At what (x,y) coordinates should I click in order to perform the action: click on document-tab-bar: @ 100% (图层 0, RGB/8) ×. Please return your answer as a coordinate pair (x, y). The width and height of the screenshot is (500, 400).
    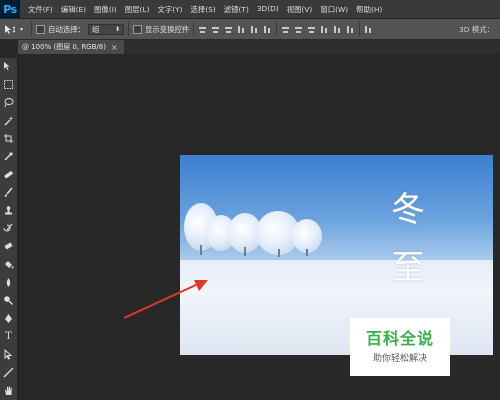
    Looking at the image, I should click on (259, 47).